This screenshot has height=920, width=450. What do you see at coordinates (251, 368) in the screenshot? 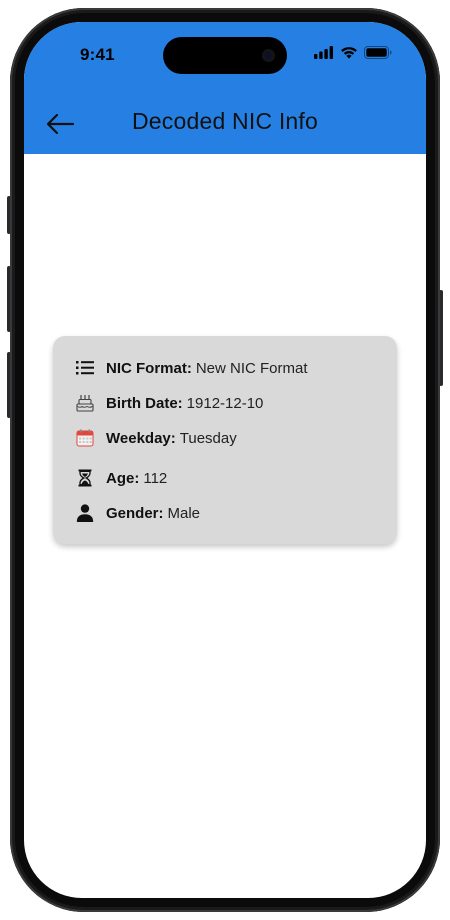
I see `nic-format-value: New NIC Format` at bounding box center [251, 368].